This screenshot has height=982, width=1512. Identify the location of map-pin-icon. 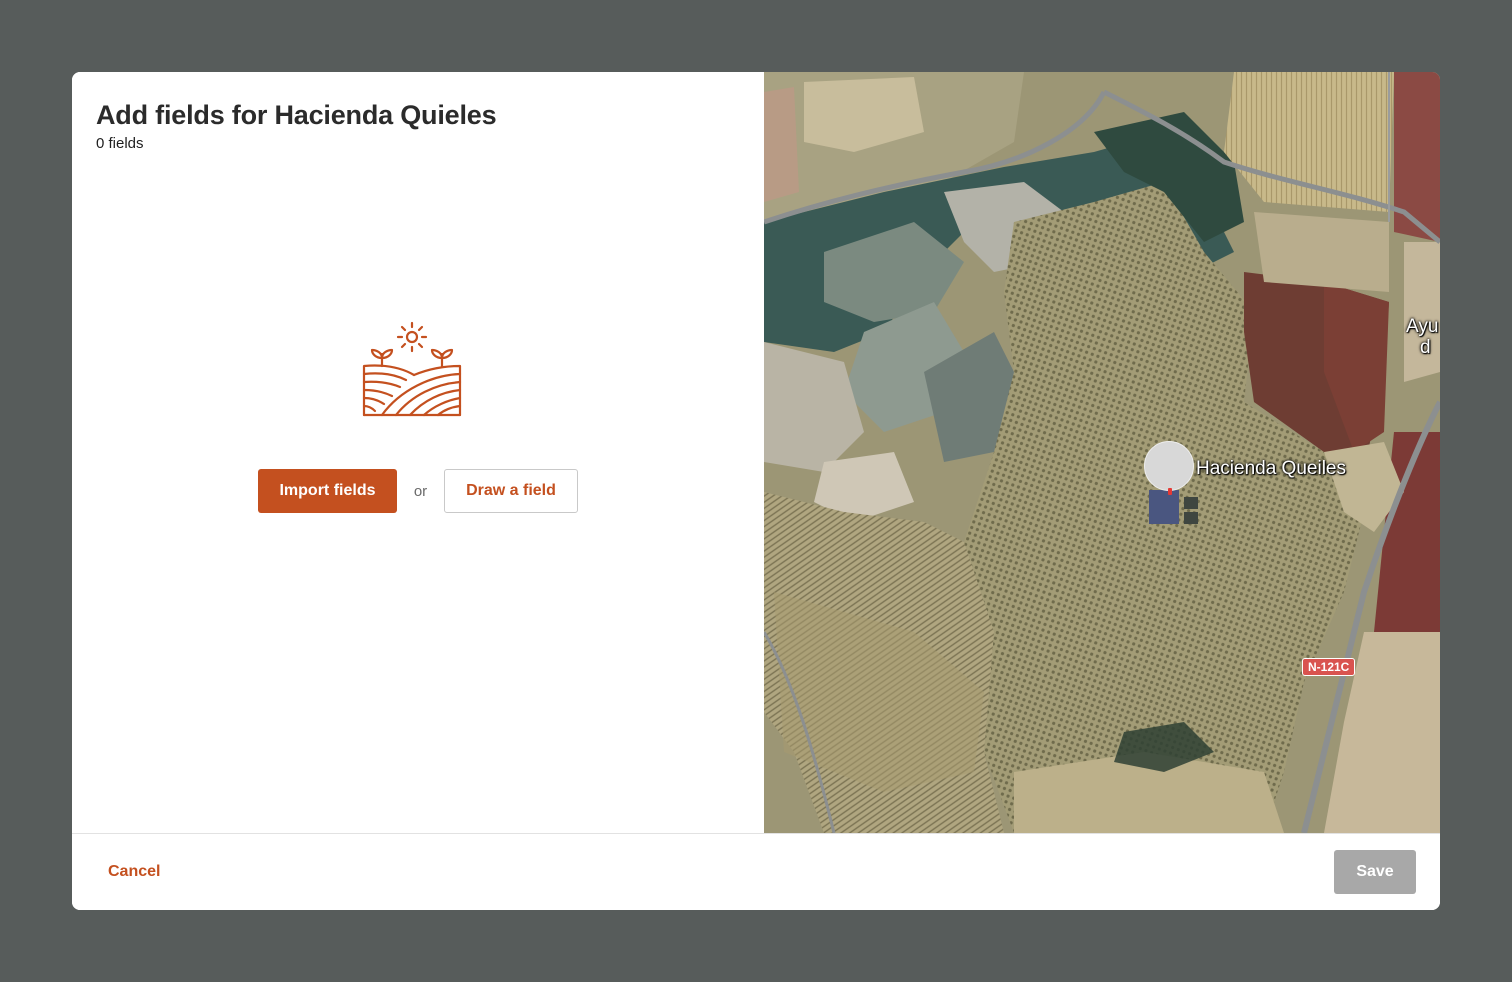
(1170, 491).